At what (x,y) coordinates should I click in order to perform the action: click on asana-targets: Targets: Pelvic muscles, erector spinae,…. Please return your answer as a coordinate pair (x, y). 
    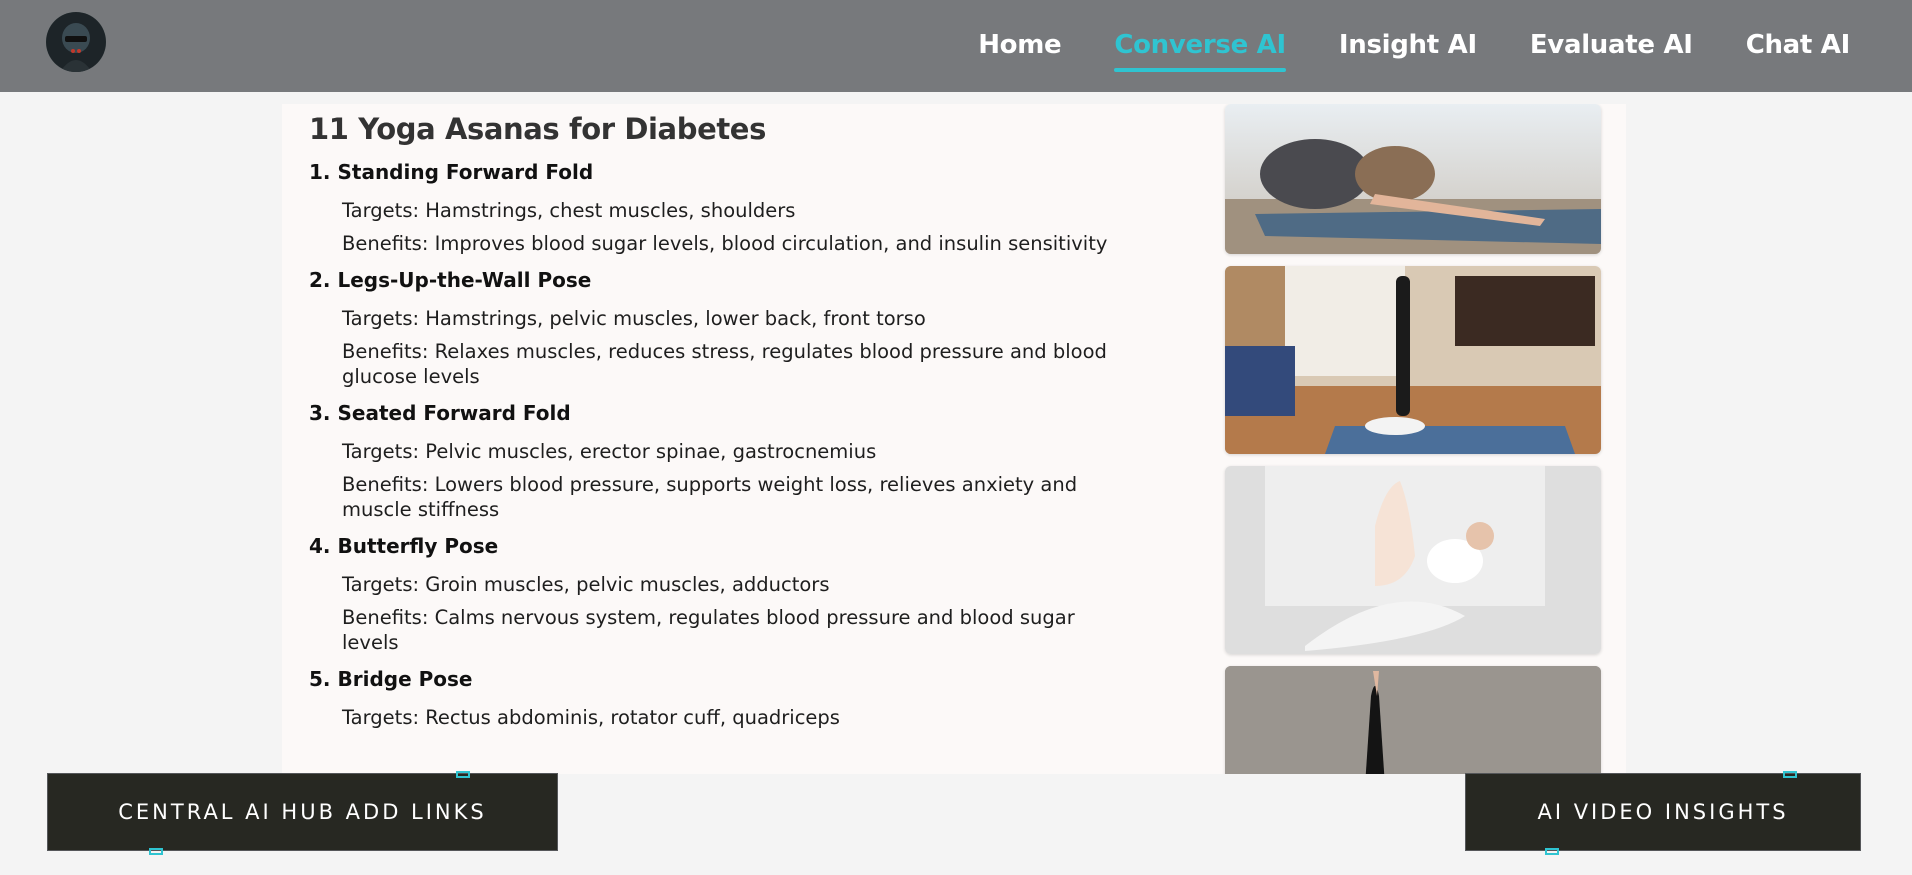
    Looking at the image, I should click on (609, 451).